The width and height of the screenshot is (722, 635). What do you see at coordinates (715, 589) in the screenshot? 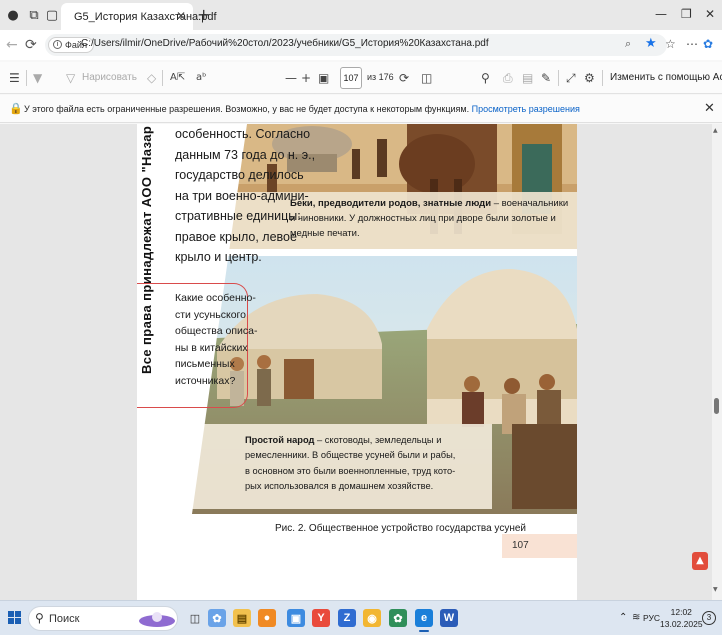
I see `scroll-down-icon: ▼` at bounding box center [715, 589].